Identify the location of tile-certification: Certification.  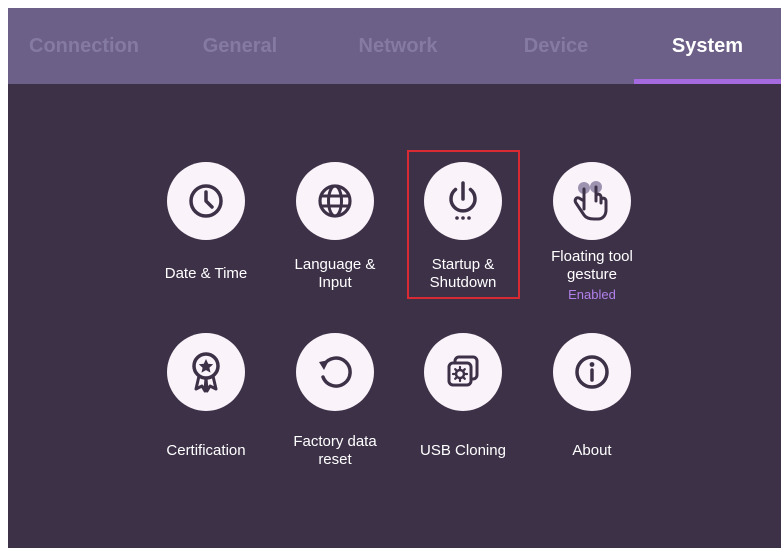
(206, 398).